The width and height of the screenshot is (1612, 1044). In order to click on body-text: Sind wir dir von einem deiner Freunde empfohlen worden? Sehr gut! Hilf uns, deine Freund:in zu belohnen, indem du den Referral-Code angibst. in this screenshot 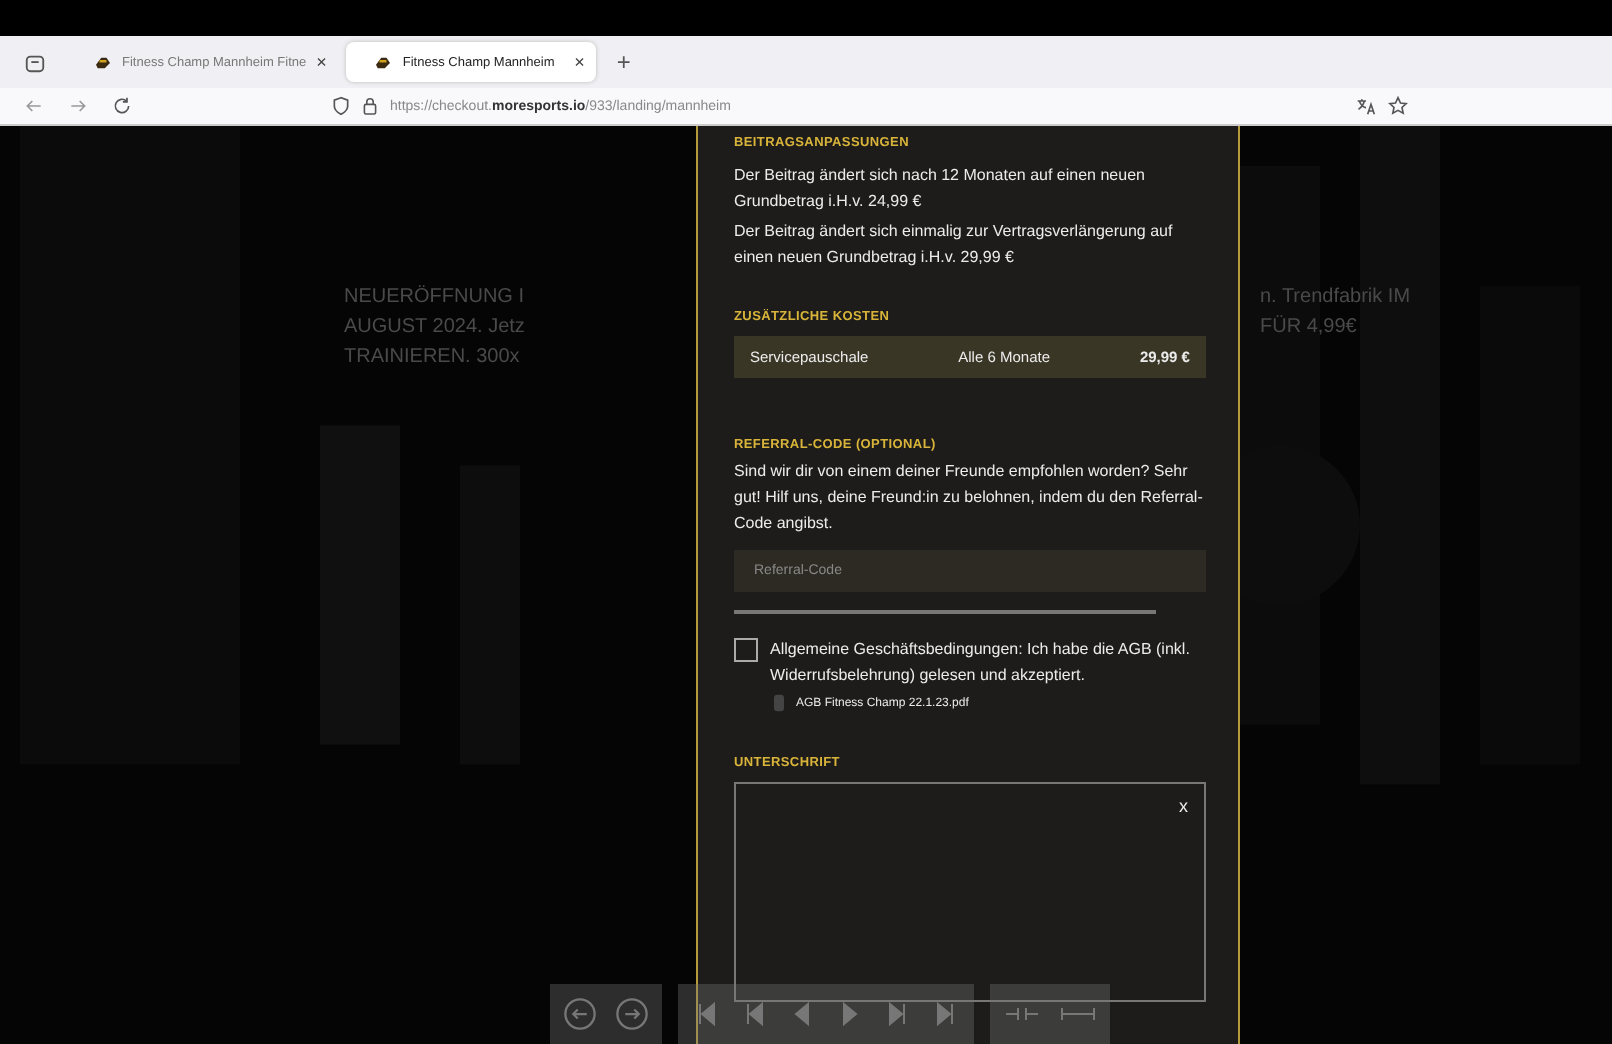, I will do `click(969, 498)`.